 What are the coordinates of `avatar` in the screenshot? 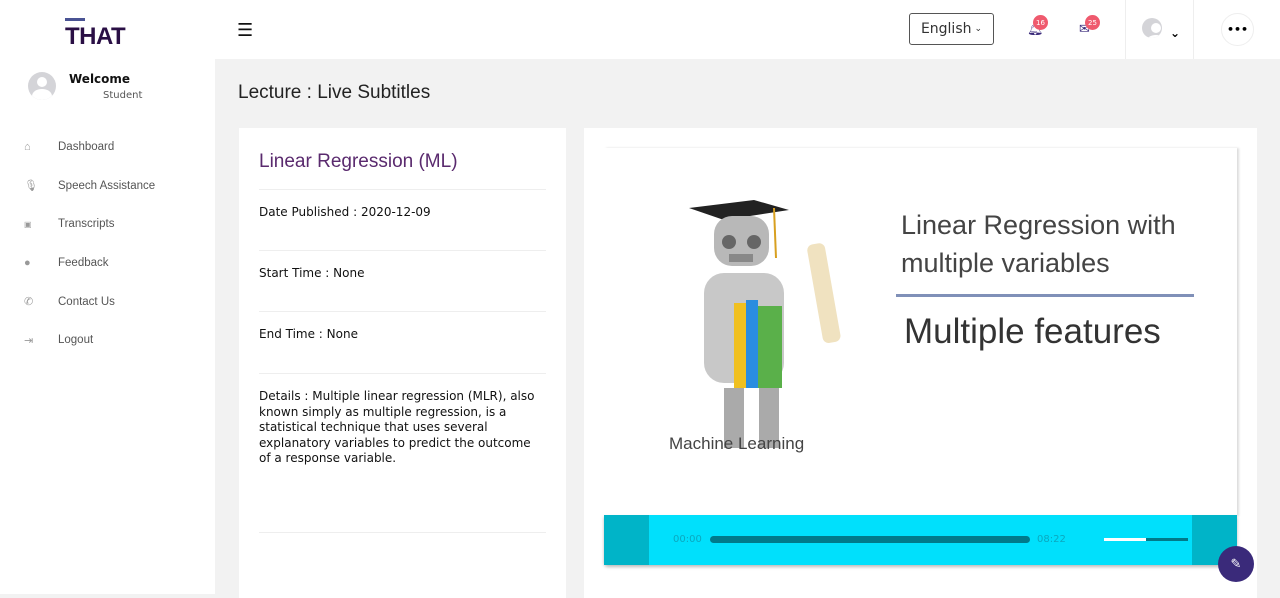 It's located at (42, 86).